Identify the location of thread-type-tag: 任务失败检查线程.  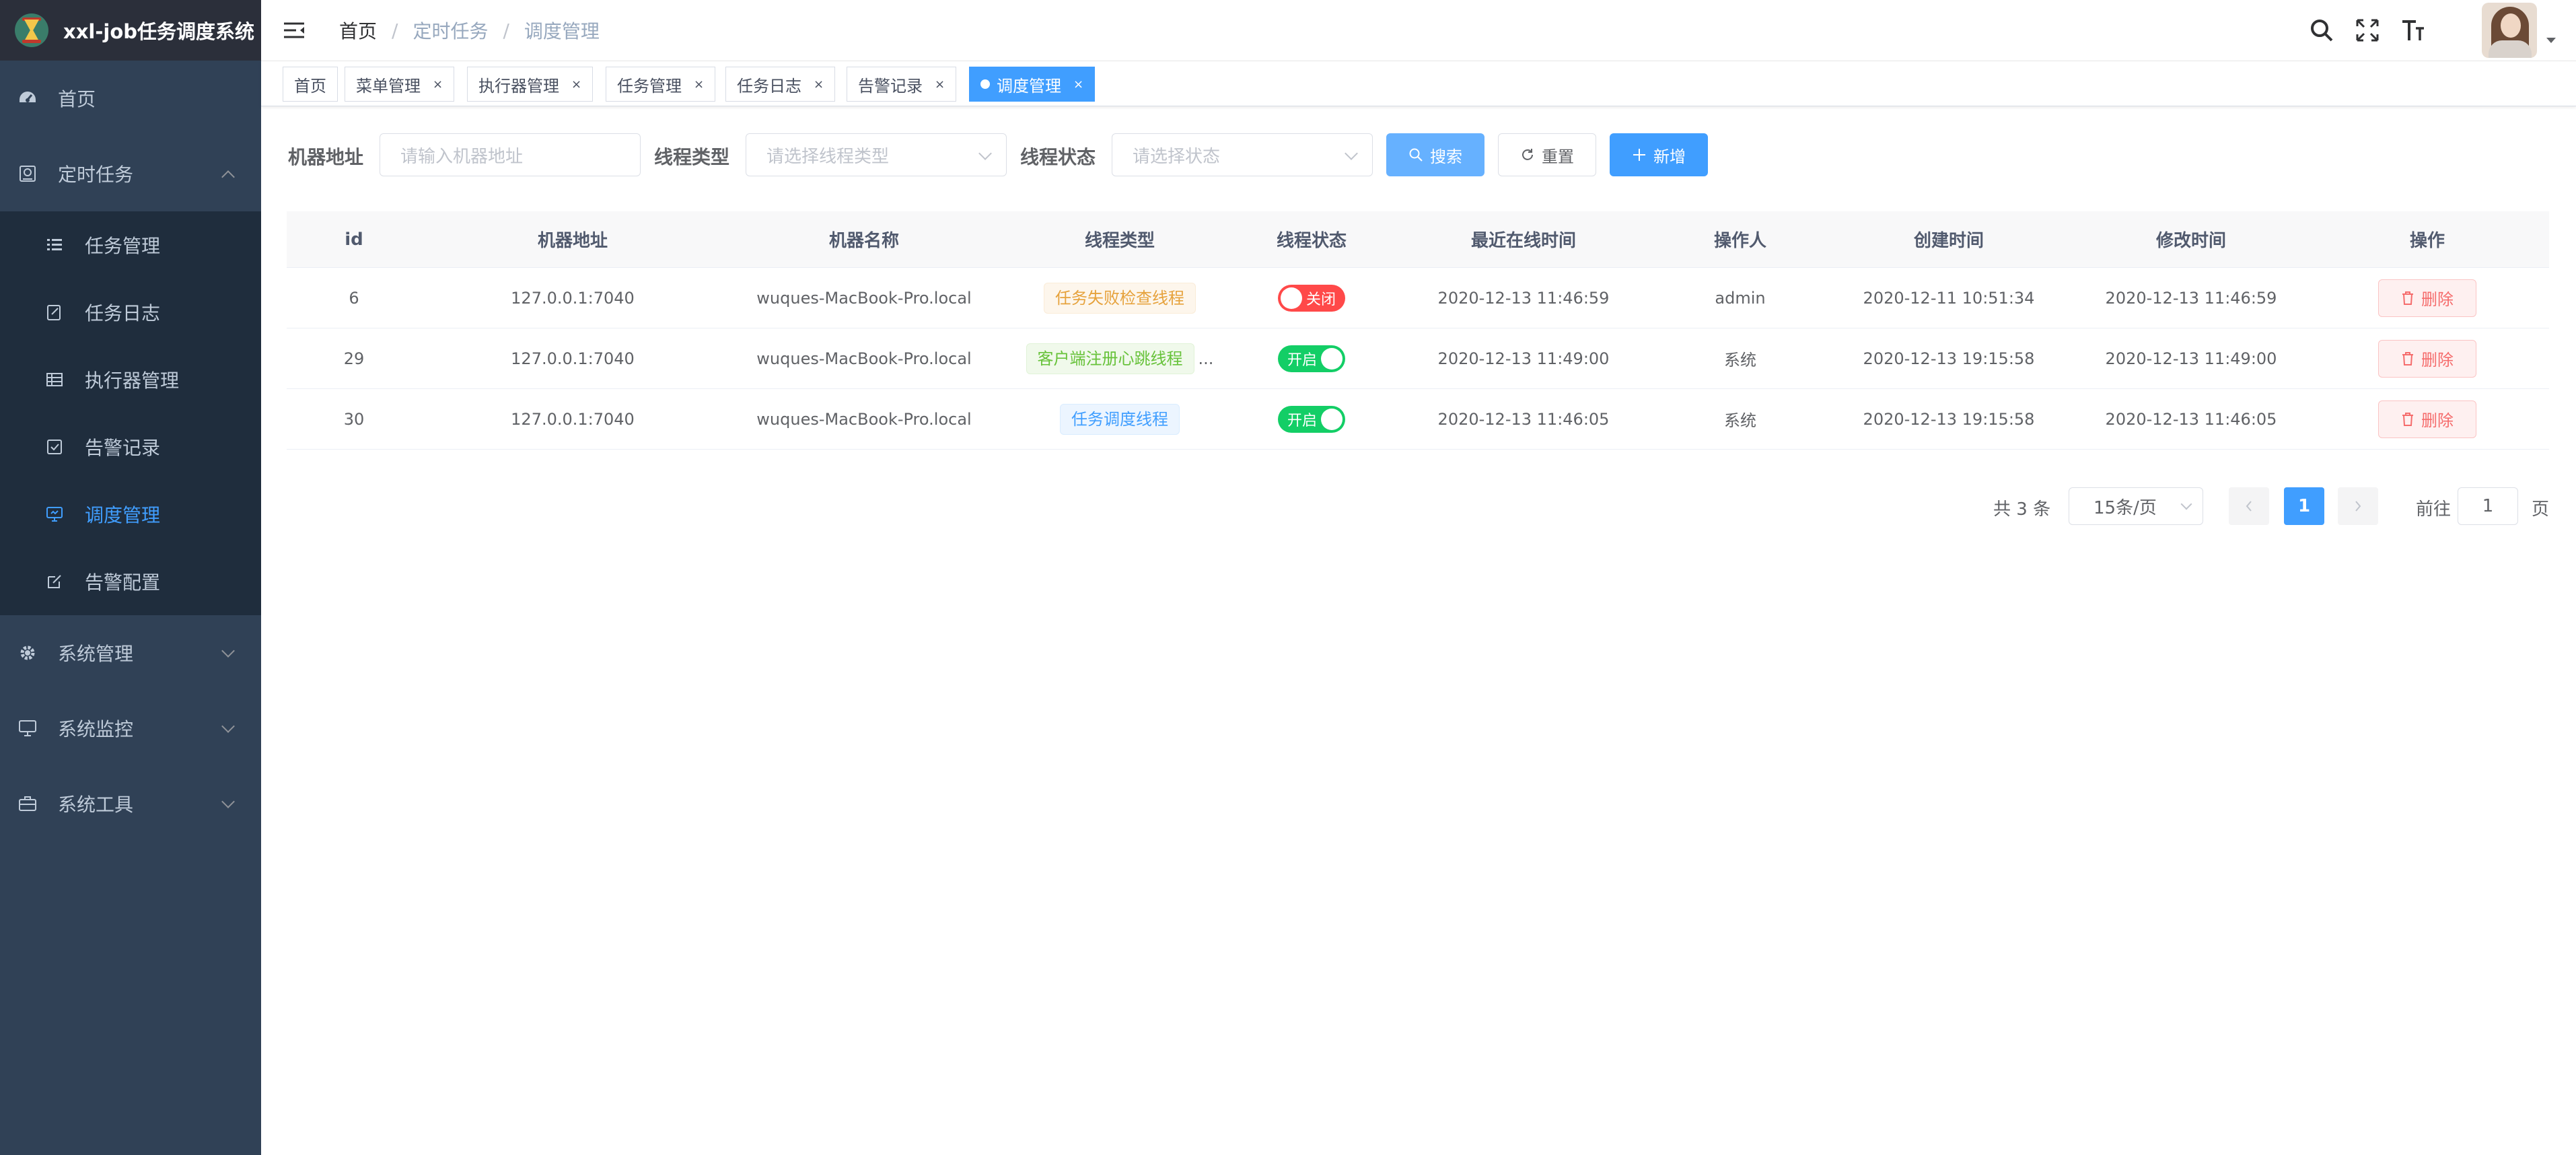
(1120, 298).